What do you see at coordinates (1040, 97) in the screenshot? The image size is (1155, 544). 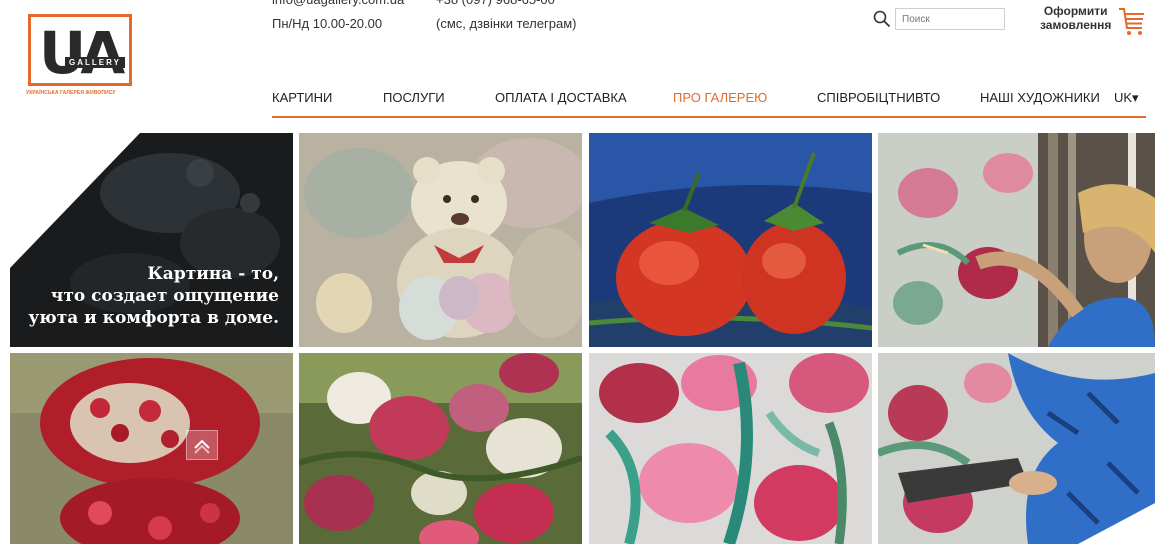 I see `nav-item-our-artists: НАШІ ХУДОЖНИКИ` at bounding box center [1040, 97].